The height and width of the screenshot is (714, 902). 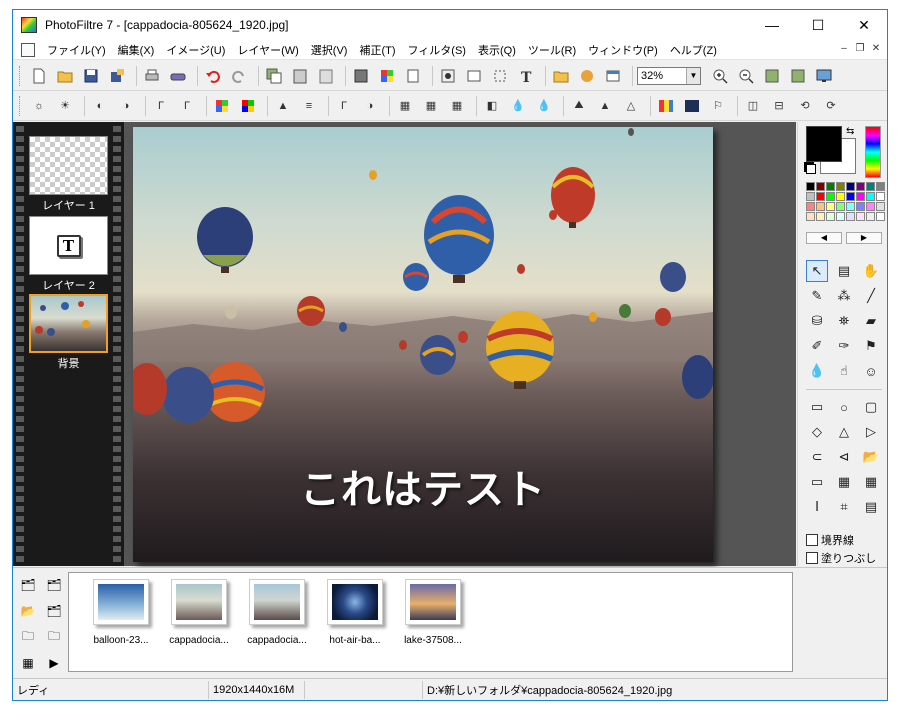 I want to click on paste-new-icon, so click(x=326, y=76).